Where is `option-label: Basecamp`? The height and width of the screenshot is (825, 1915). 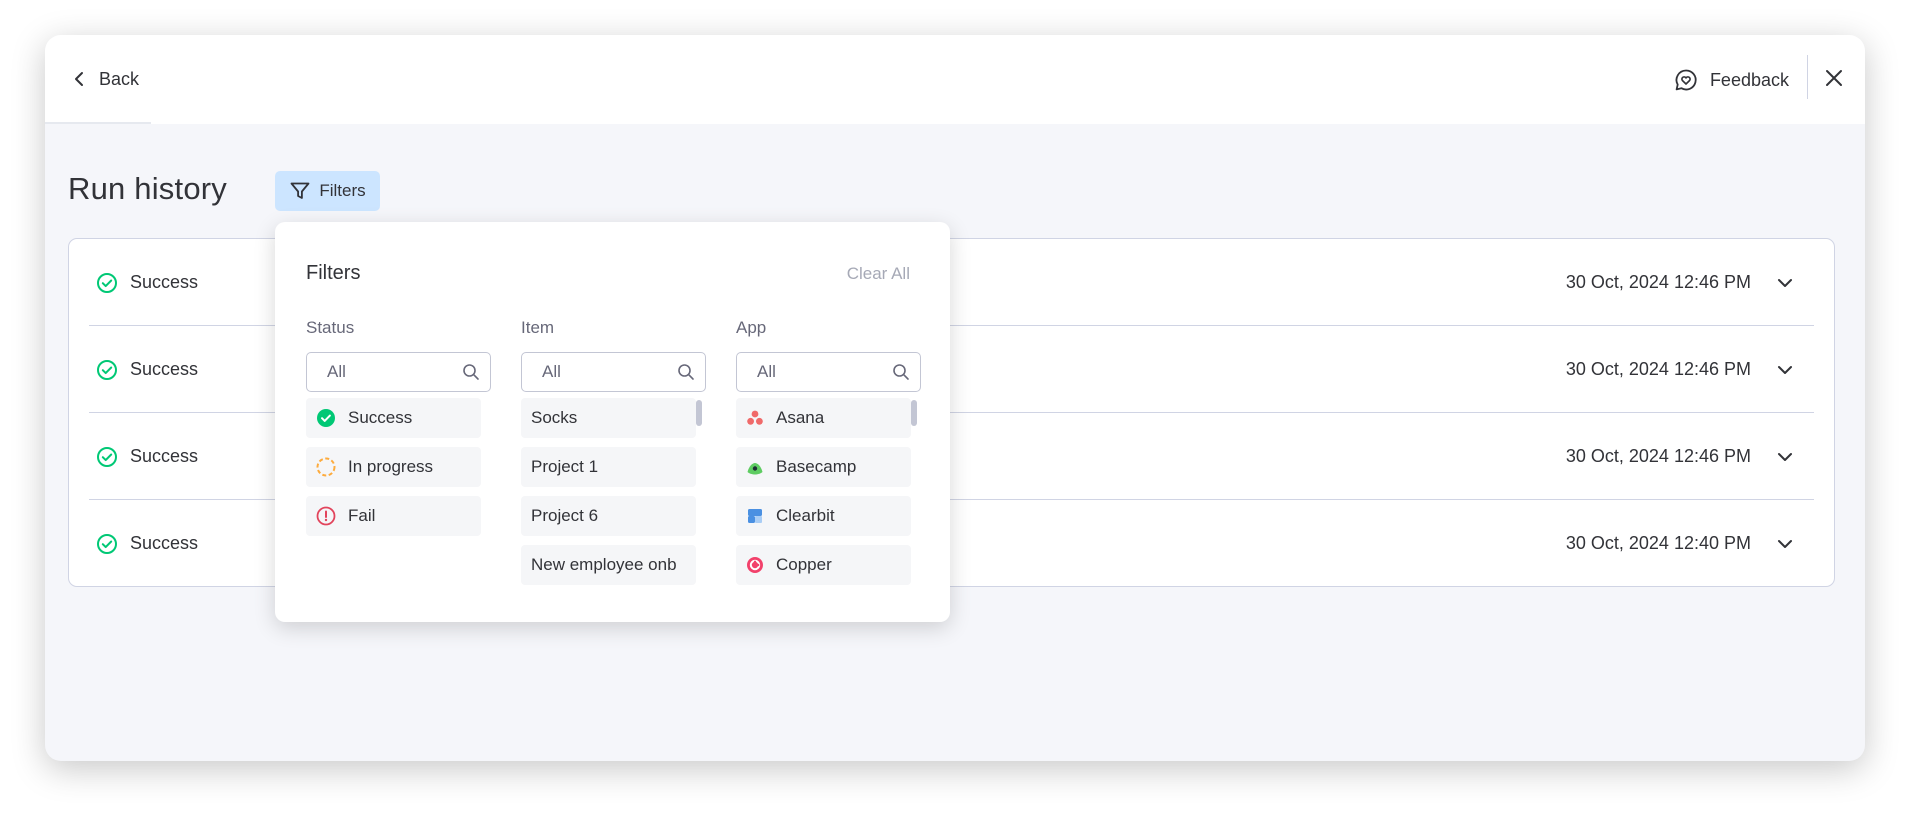
option-label: Basecamp is located at coordinates (816, 466).